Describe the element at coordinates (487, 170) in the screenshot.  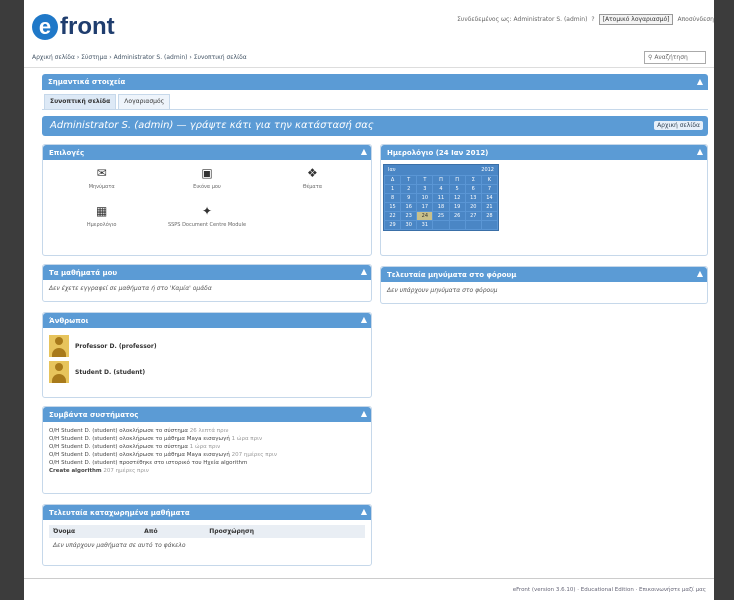
I see `calendar-year: 2012` at that location.